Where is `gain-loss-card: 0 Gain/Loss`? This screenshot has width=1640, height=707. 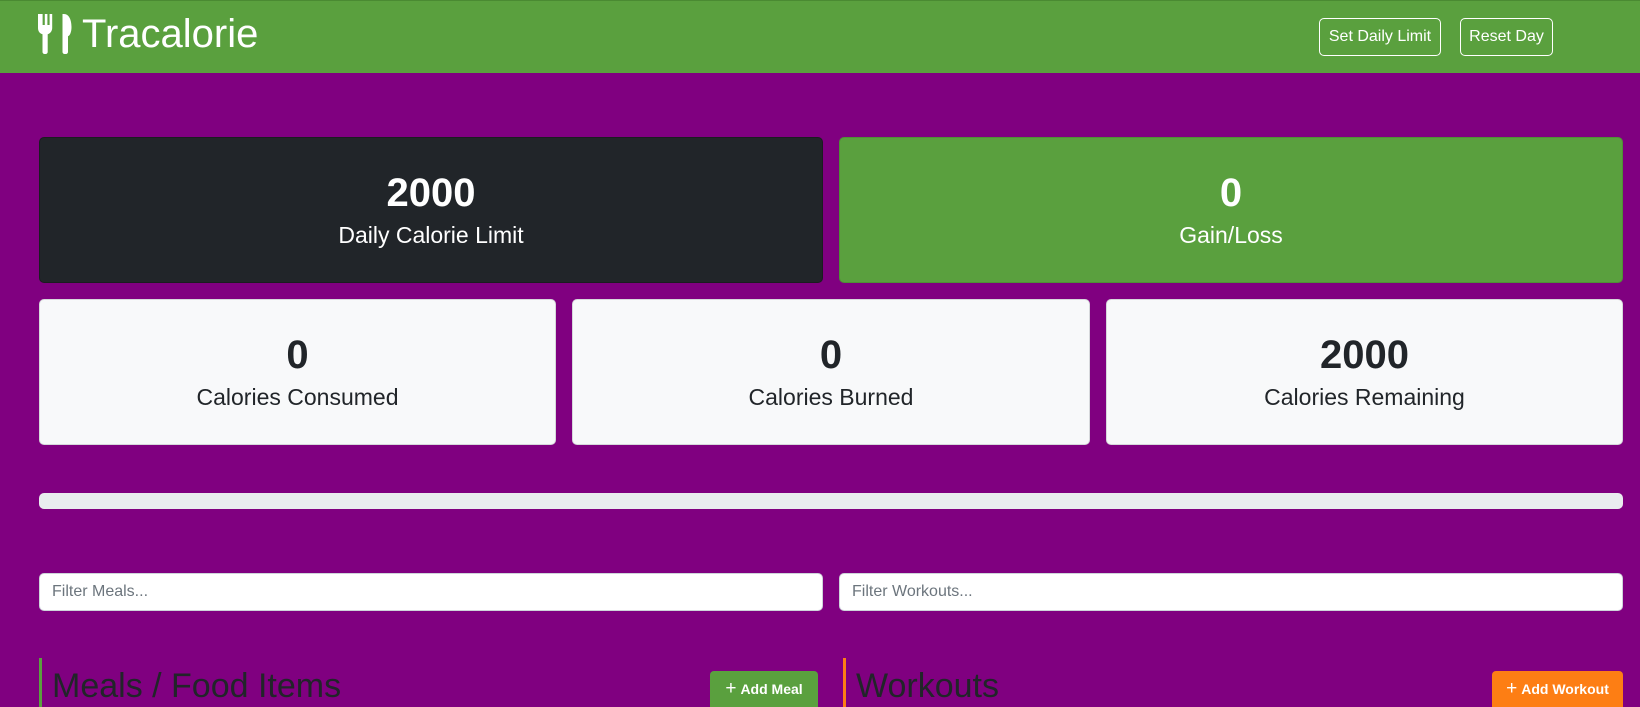 gain-loss-card: 0 Gain/Loss is located at coordinates (1231, 210).